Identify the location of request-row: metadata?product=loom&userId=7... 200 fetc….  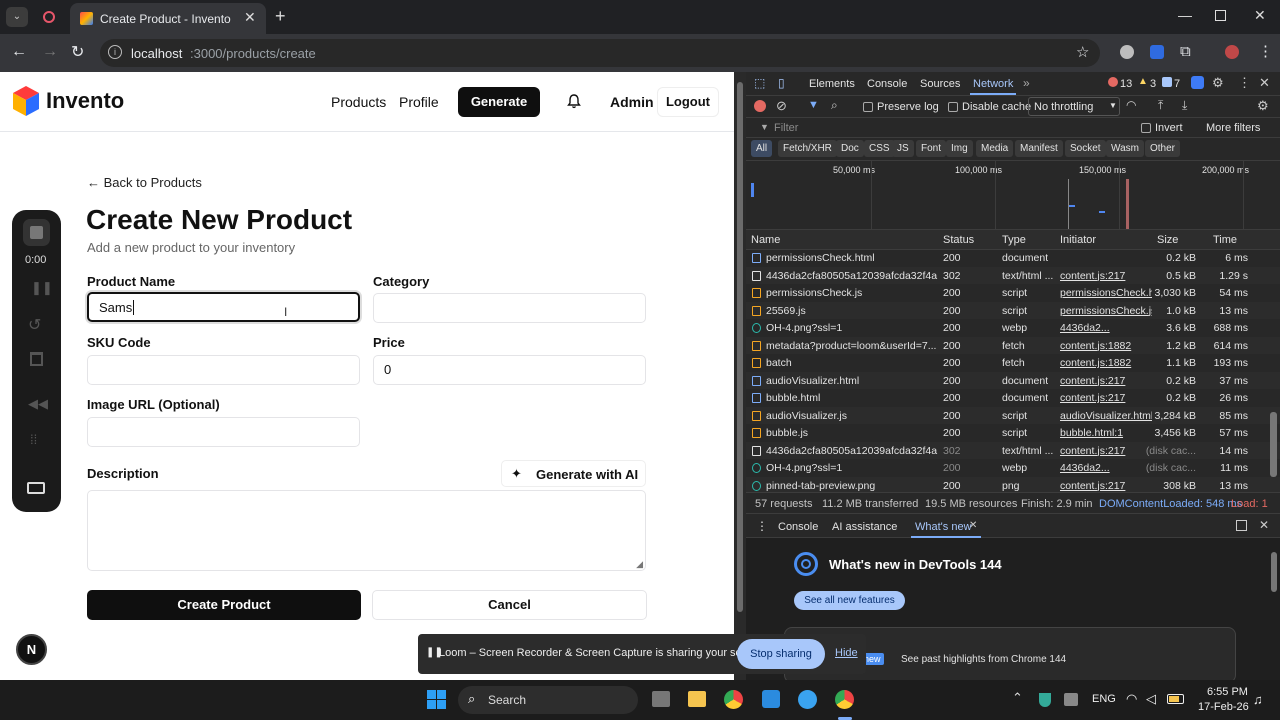
(1013, 345).